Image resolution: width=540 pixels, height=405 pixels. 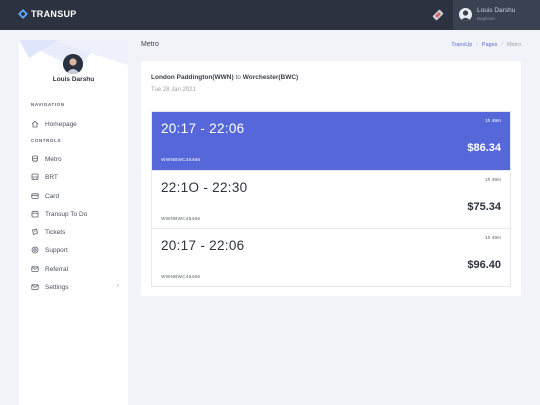 What do you see at coordinates (75, 250) in the screenshot?
I see `sidebar-item-support: Support` at bounding box center [75, 250].